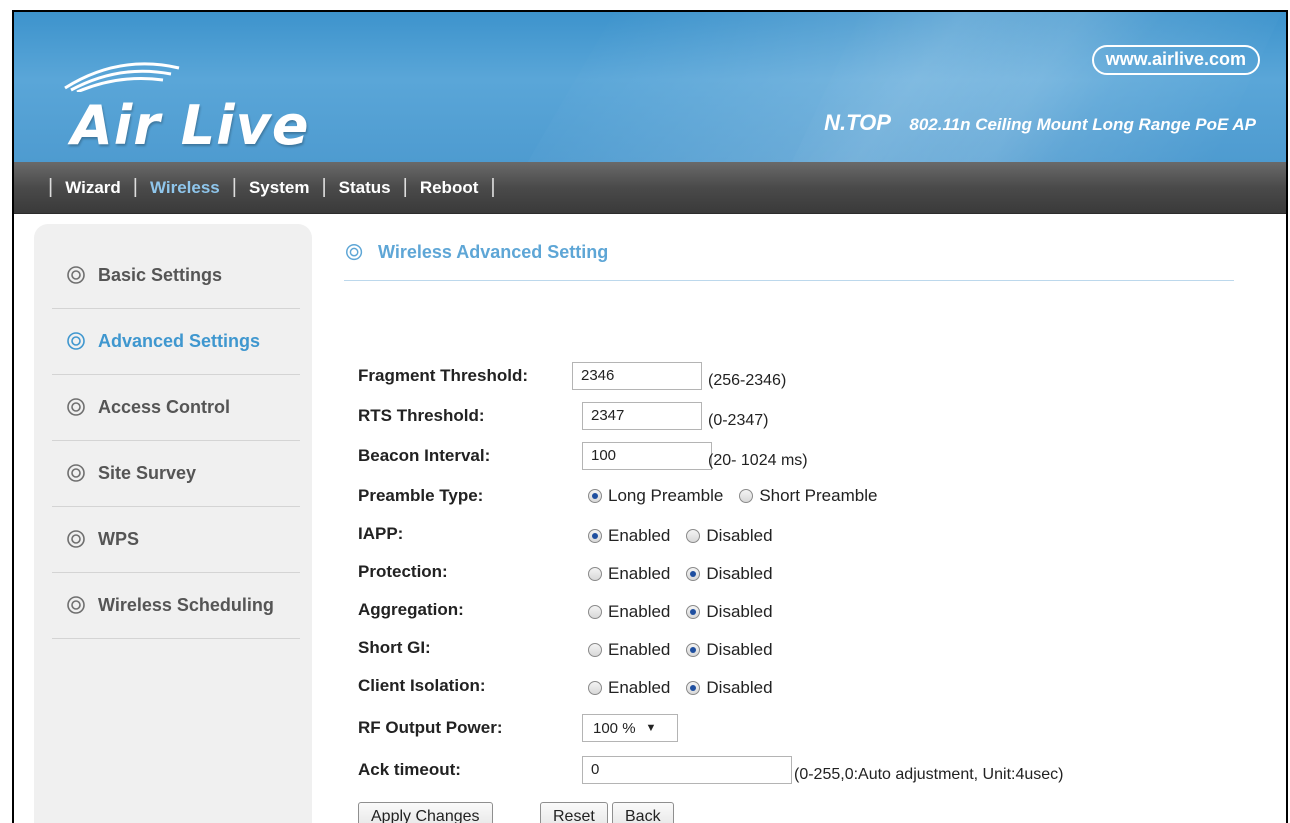  What do you see at coordinates (643, 812) in the screenshot?
I see `back-button: Back` at bounding box center [643, 812].